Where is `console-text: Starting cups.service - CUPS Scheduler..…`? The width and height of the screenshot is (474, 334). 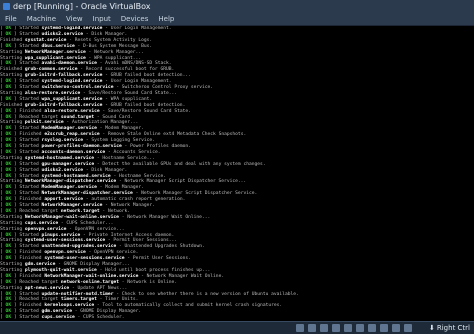 console-text: Starting cups.service - CUPS Scheduler..… is located at coordinates (57, 223).